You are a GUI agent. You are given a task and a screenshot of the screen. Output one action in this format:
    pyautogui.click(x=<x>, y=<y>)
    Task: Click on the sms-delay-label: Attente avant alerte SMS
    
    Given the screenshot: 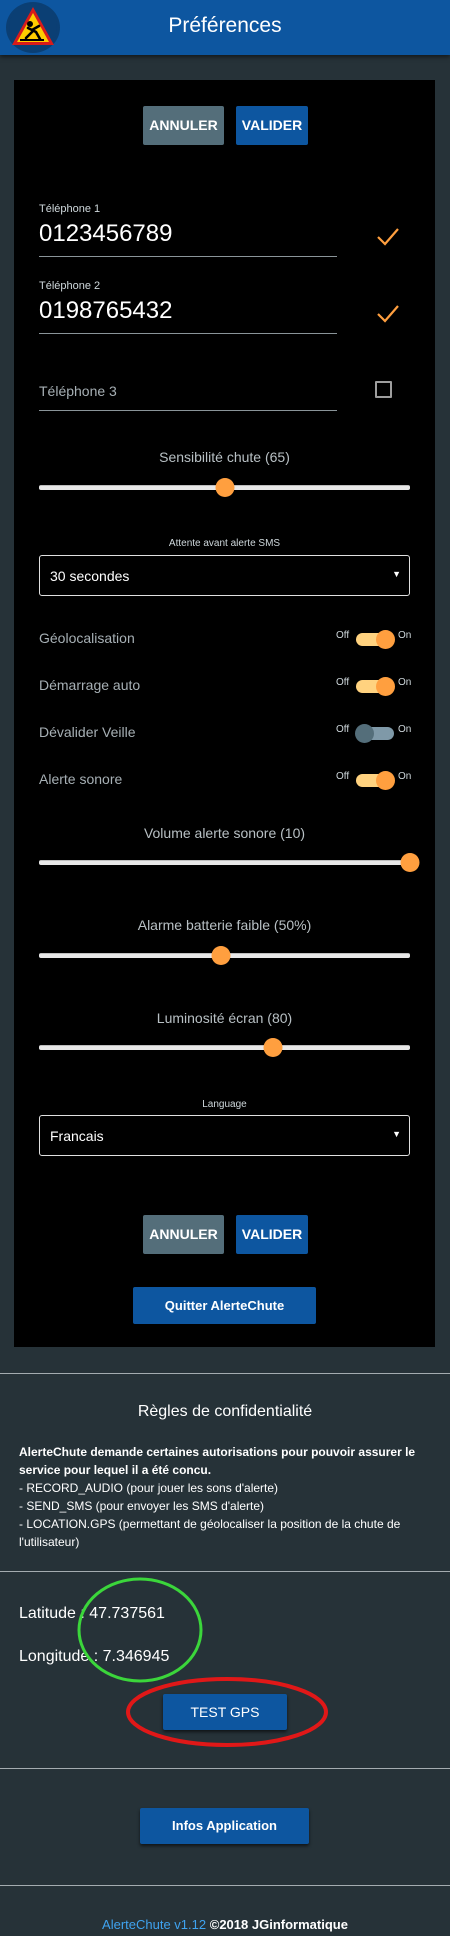 What is the action you would take?
    pyautogui.click(x=224, y=543)
    